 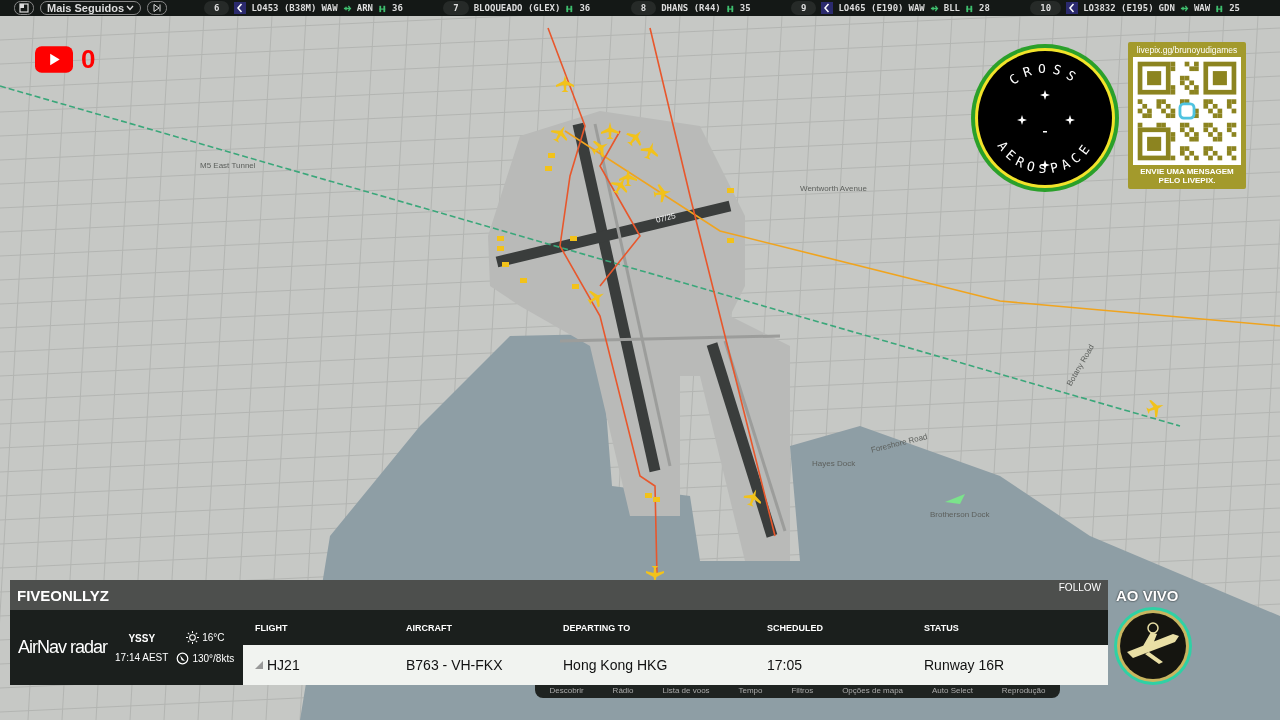 What do you see at coordinates (984, 8) in the screenshot?
I see `follower-count: 28` at bounding box center [984, 8].